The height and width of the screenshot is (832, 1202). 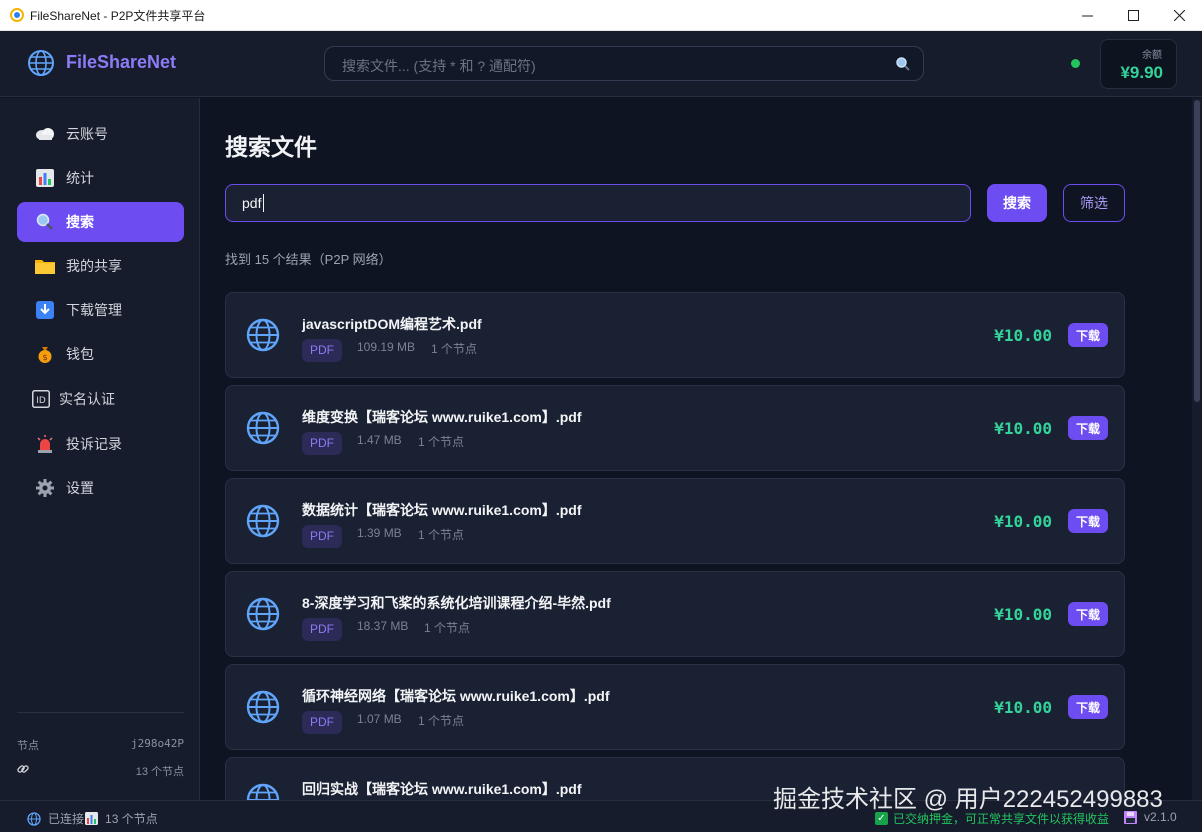 I want to click on window-controls, so click(x=1133, y=15).